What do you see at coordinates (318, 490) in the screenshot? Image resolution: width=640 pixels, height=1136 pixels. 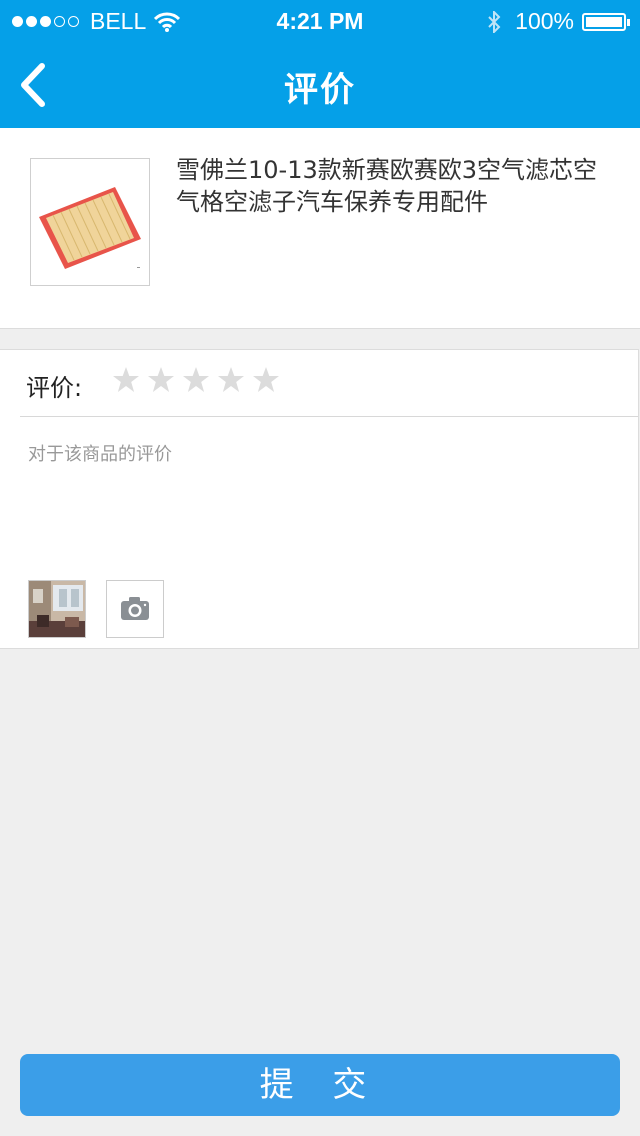 I see `comment-input: 对于该商品的评价` at bounding box center [318, 490].